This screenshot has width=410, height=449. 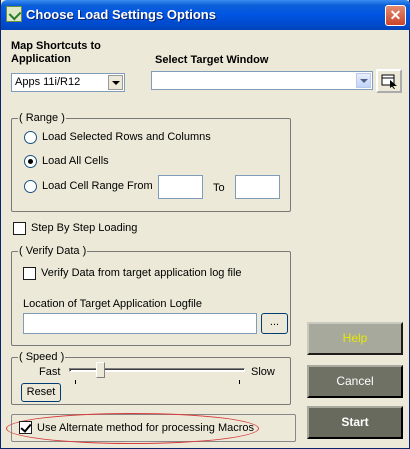 I want to click on radio-load-all-label: Load All Cells, so click(x=75, y=161).